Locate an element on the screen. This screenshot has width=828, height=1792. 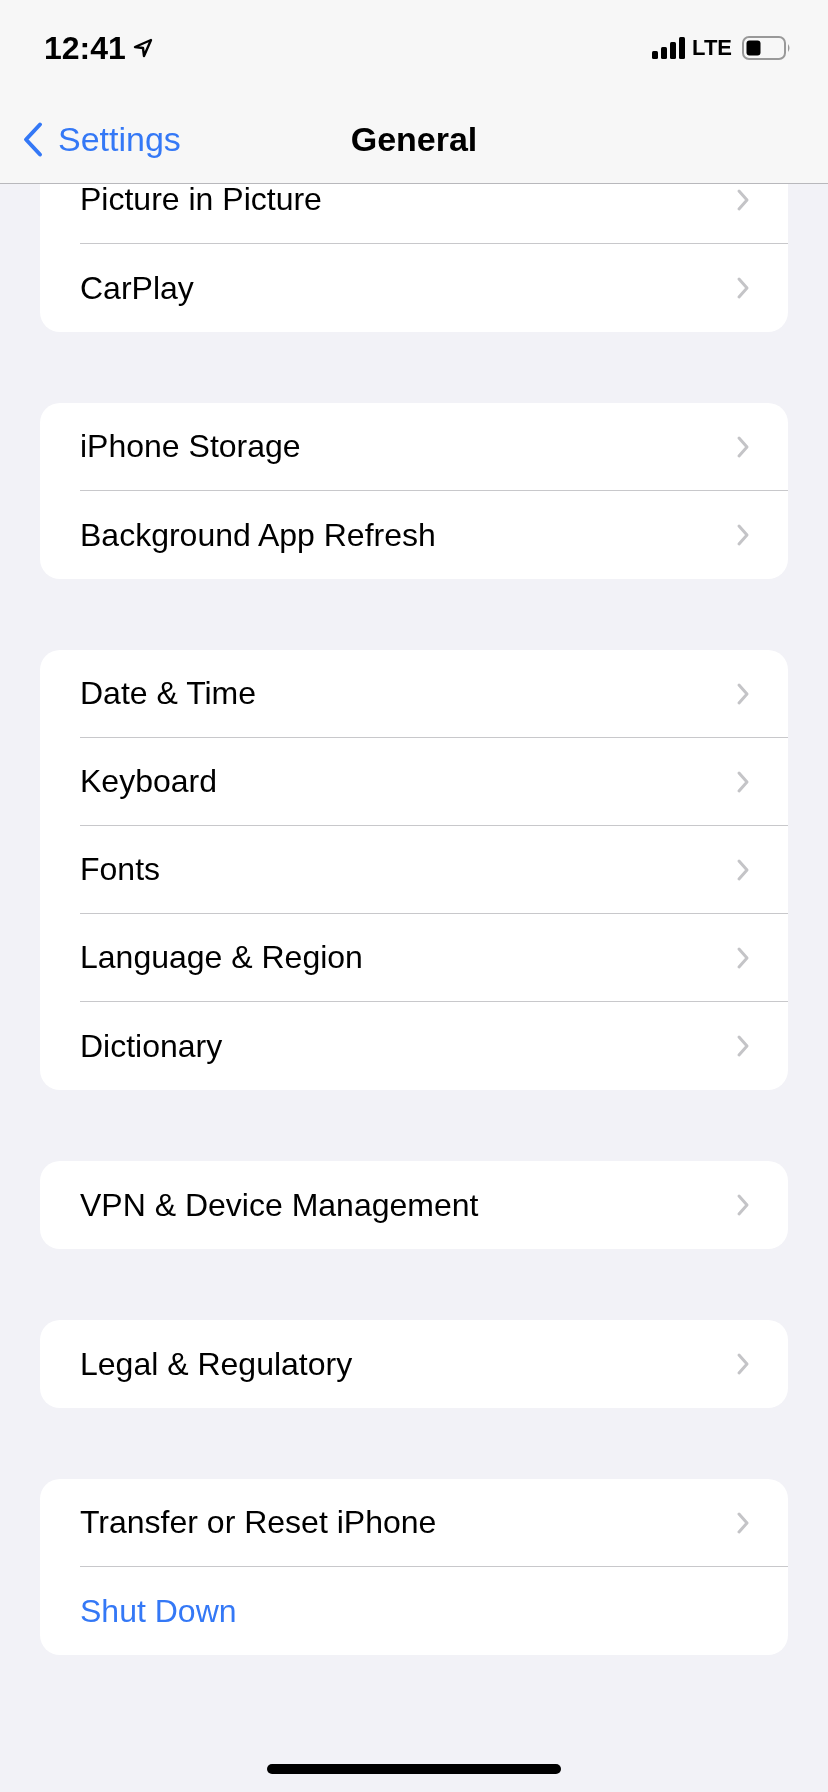
action-row: Shut Down is located at coordinates (434, 1611).